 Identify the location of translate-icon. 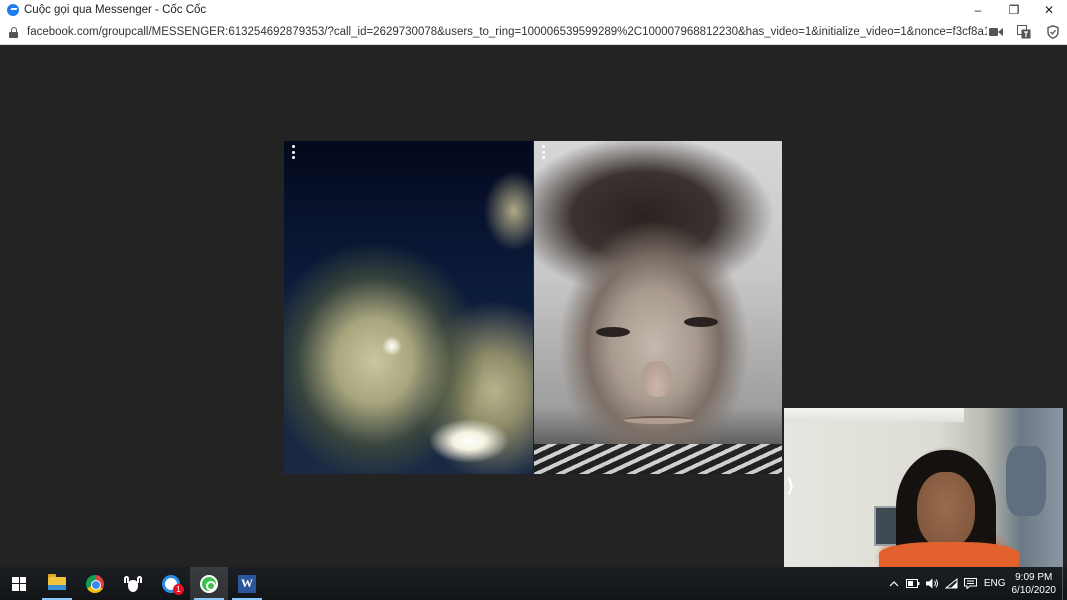
(1024, 32).